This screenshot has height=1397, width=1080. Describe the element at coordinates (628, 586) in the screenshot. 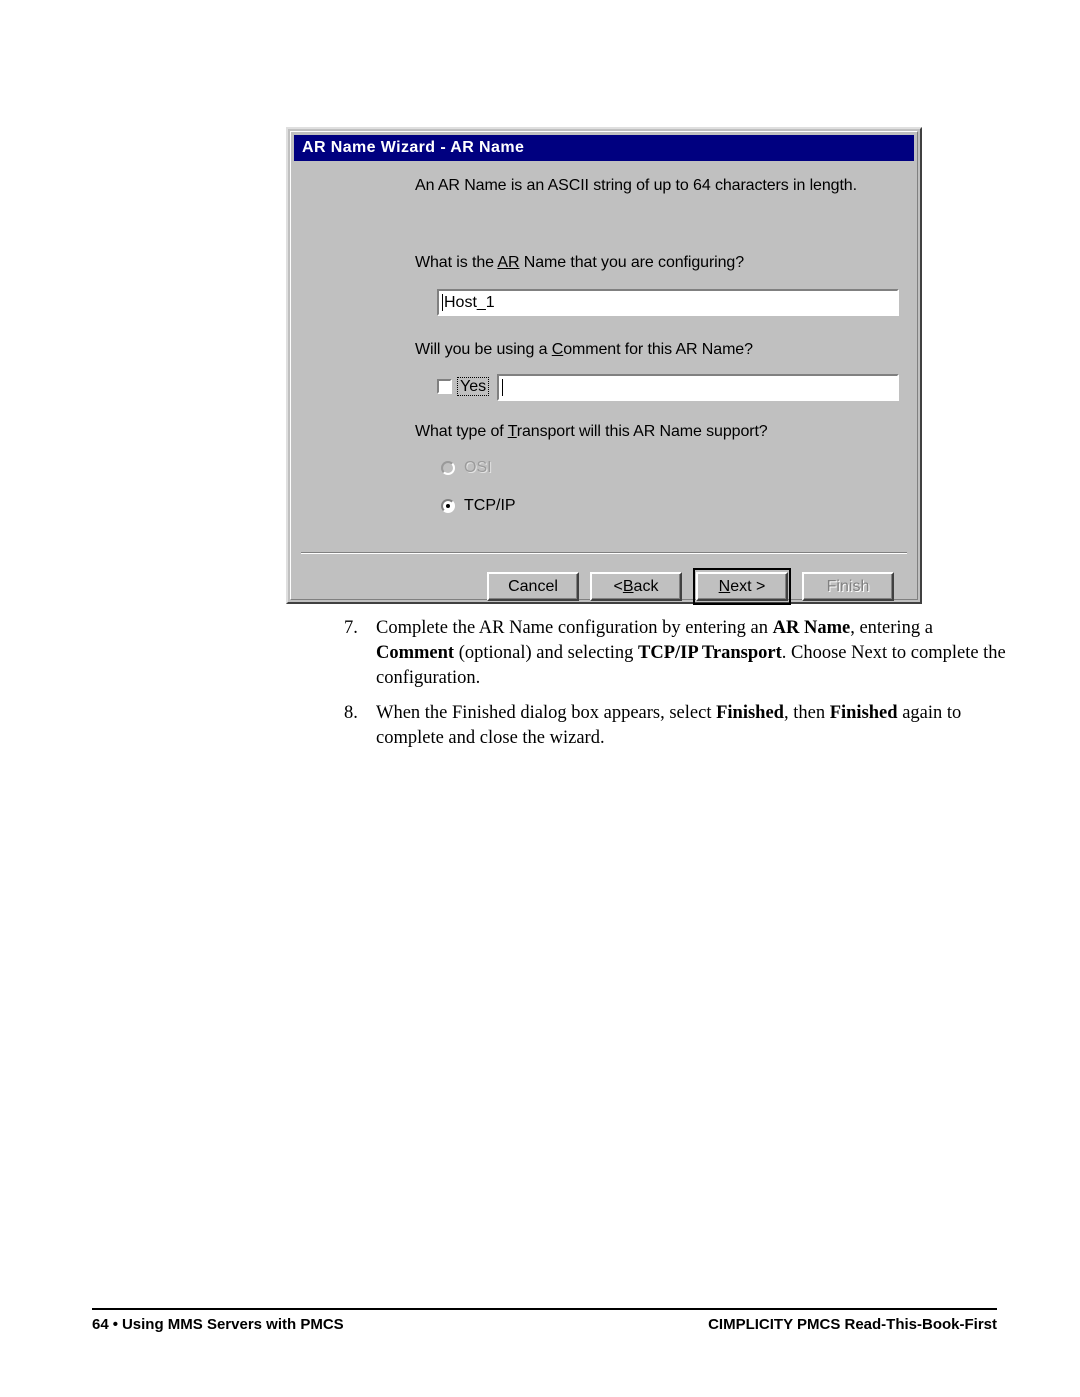

I see `back-button-accel: B` at that location.